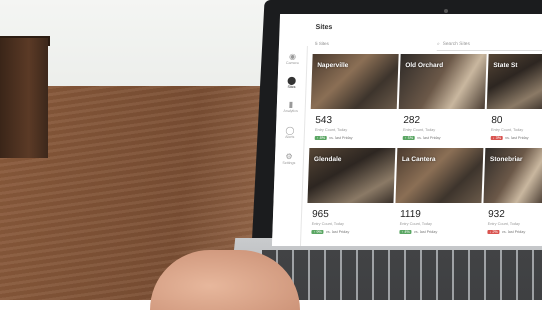 This screenshot has width=542, height=310. What do you see at coordinates (402, 275) in the screenshot?
I see `laptop-keyboard` at bounding box center [402, 275].